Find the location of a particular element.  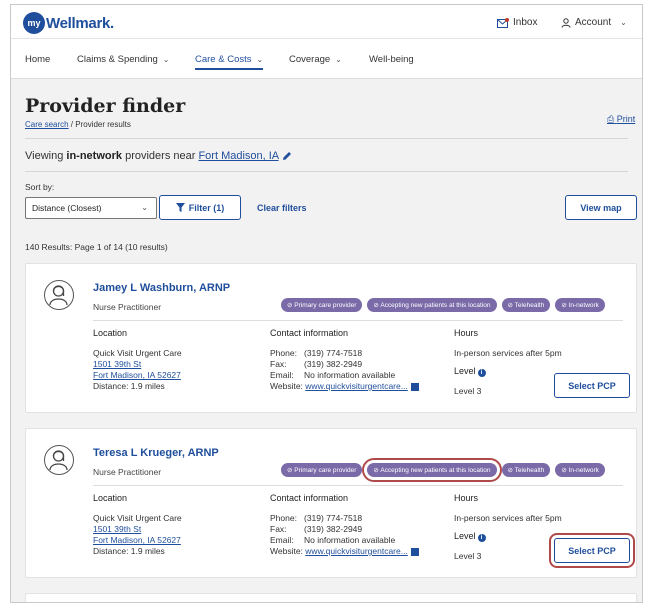

filter-icon is located at coordinates (180, 207).